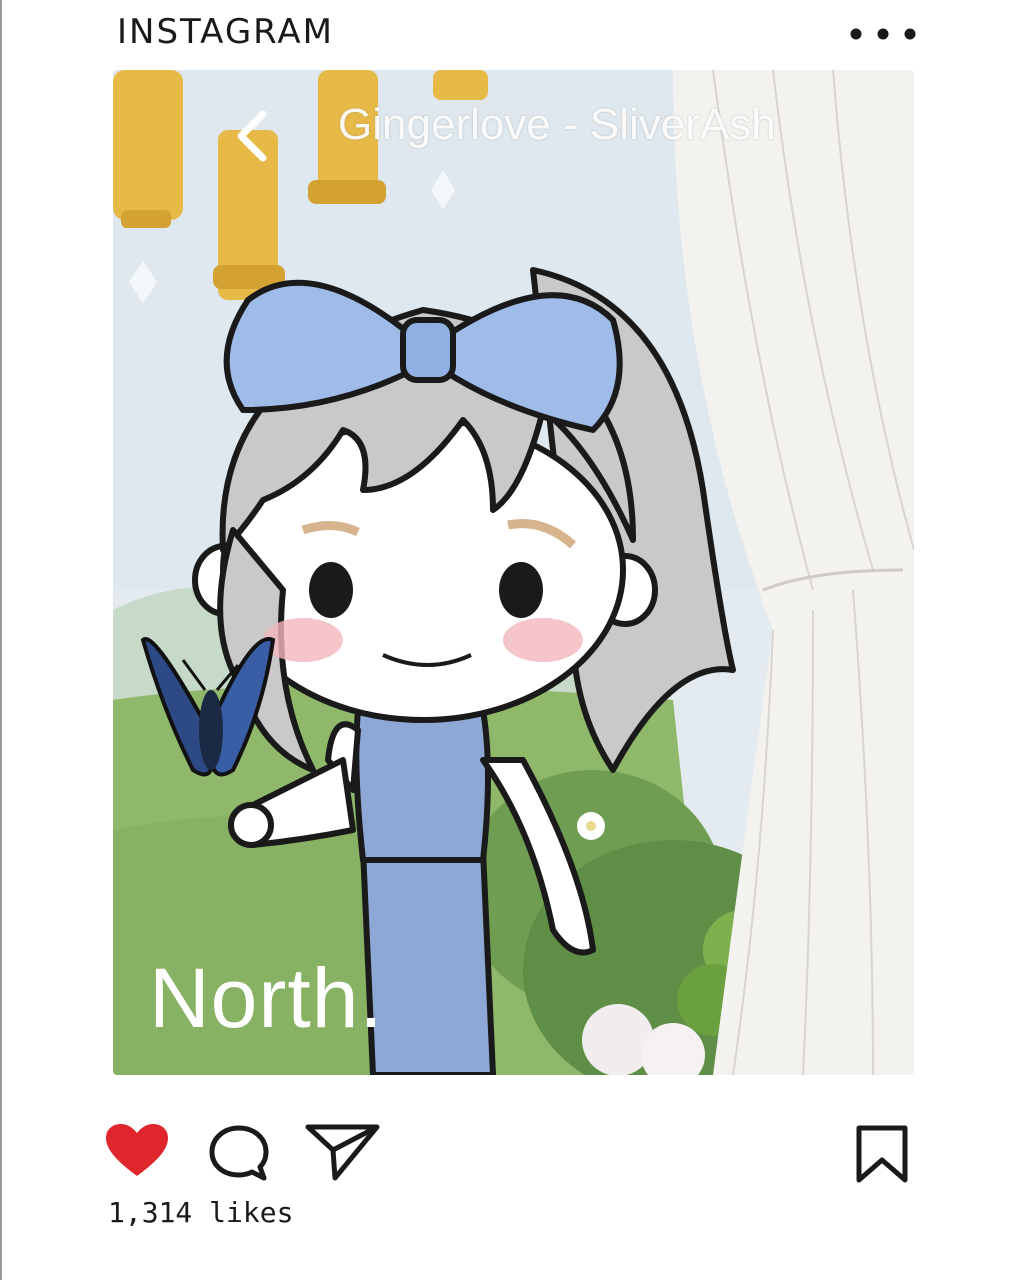 Image resolution: width=1015 pixels, height=1280 pixels. What do you see at coordinates (137, 1152) in the screenshot?
I see `heart-icon` at bounding box center [137, 1152].